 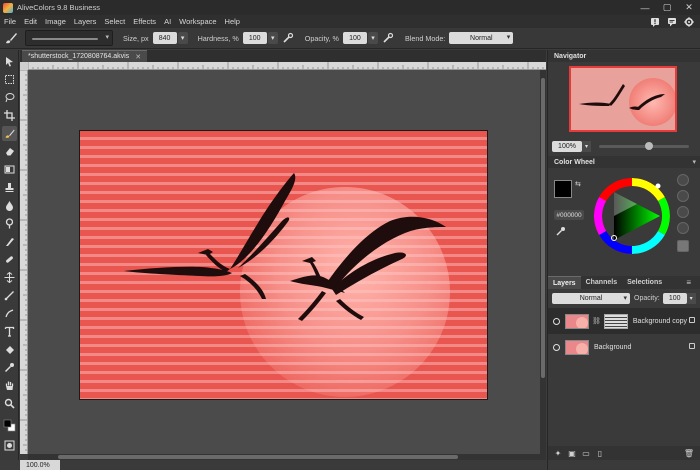 I want to click on layer-mask-thumbnail, so click(x=615, y=321).